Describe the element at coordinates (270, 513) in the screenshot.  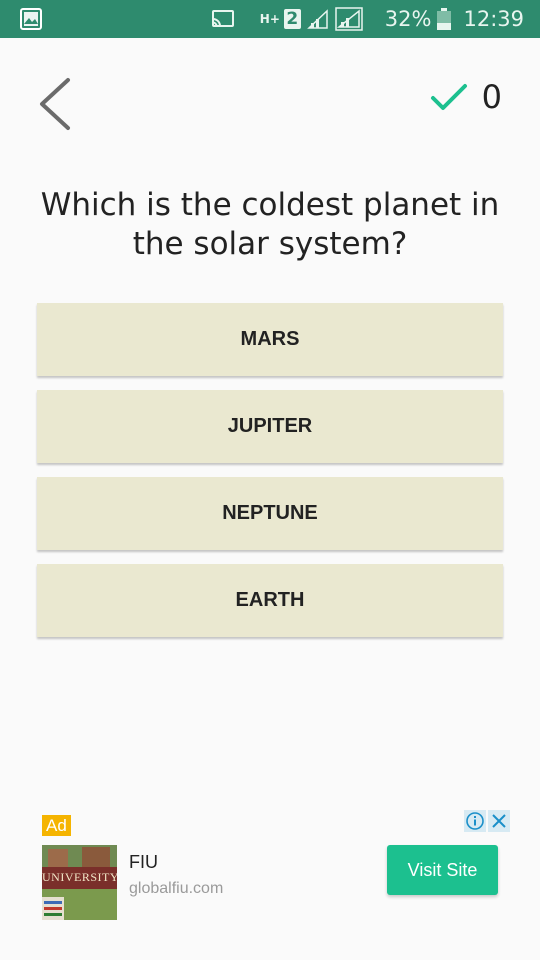
I see `answer-button-neptune: NEPTUNE` at that location.